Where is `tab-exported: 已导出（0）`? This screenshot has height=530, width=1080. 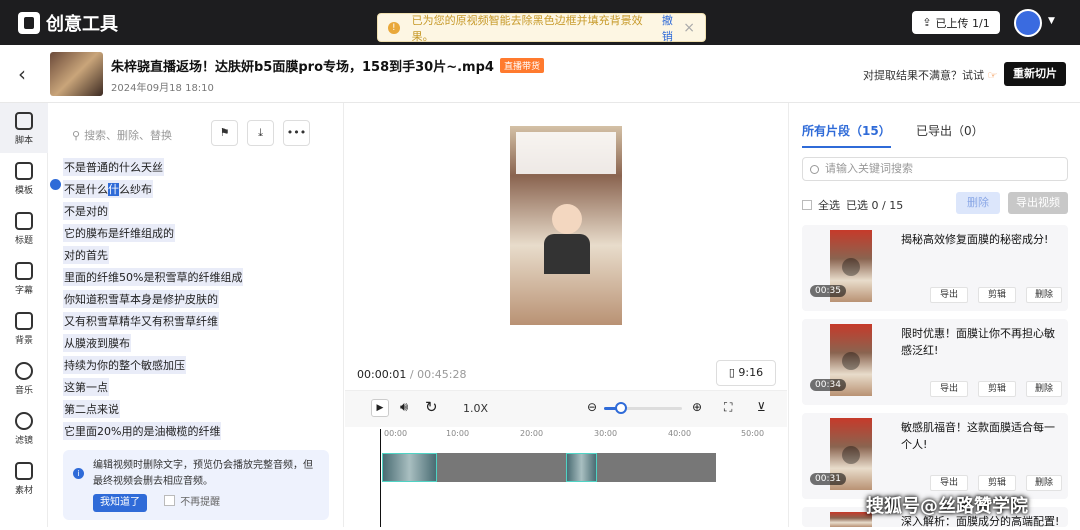 tab-exported: 已导出（0） is located at coordinates (950, 130).